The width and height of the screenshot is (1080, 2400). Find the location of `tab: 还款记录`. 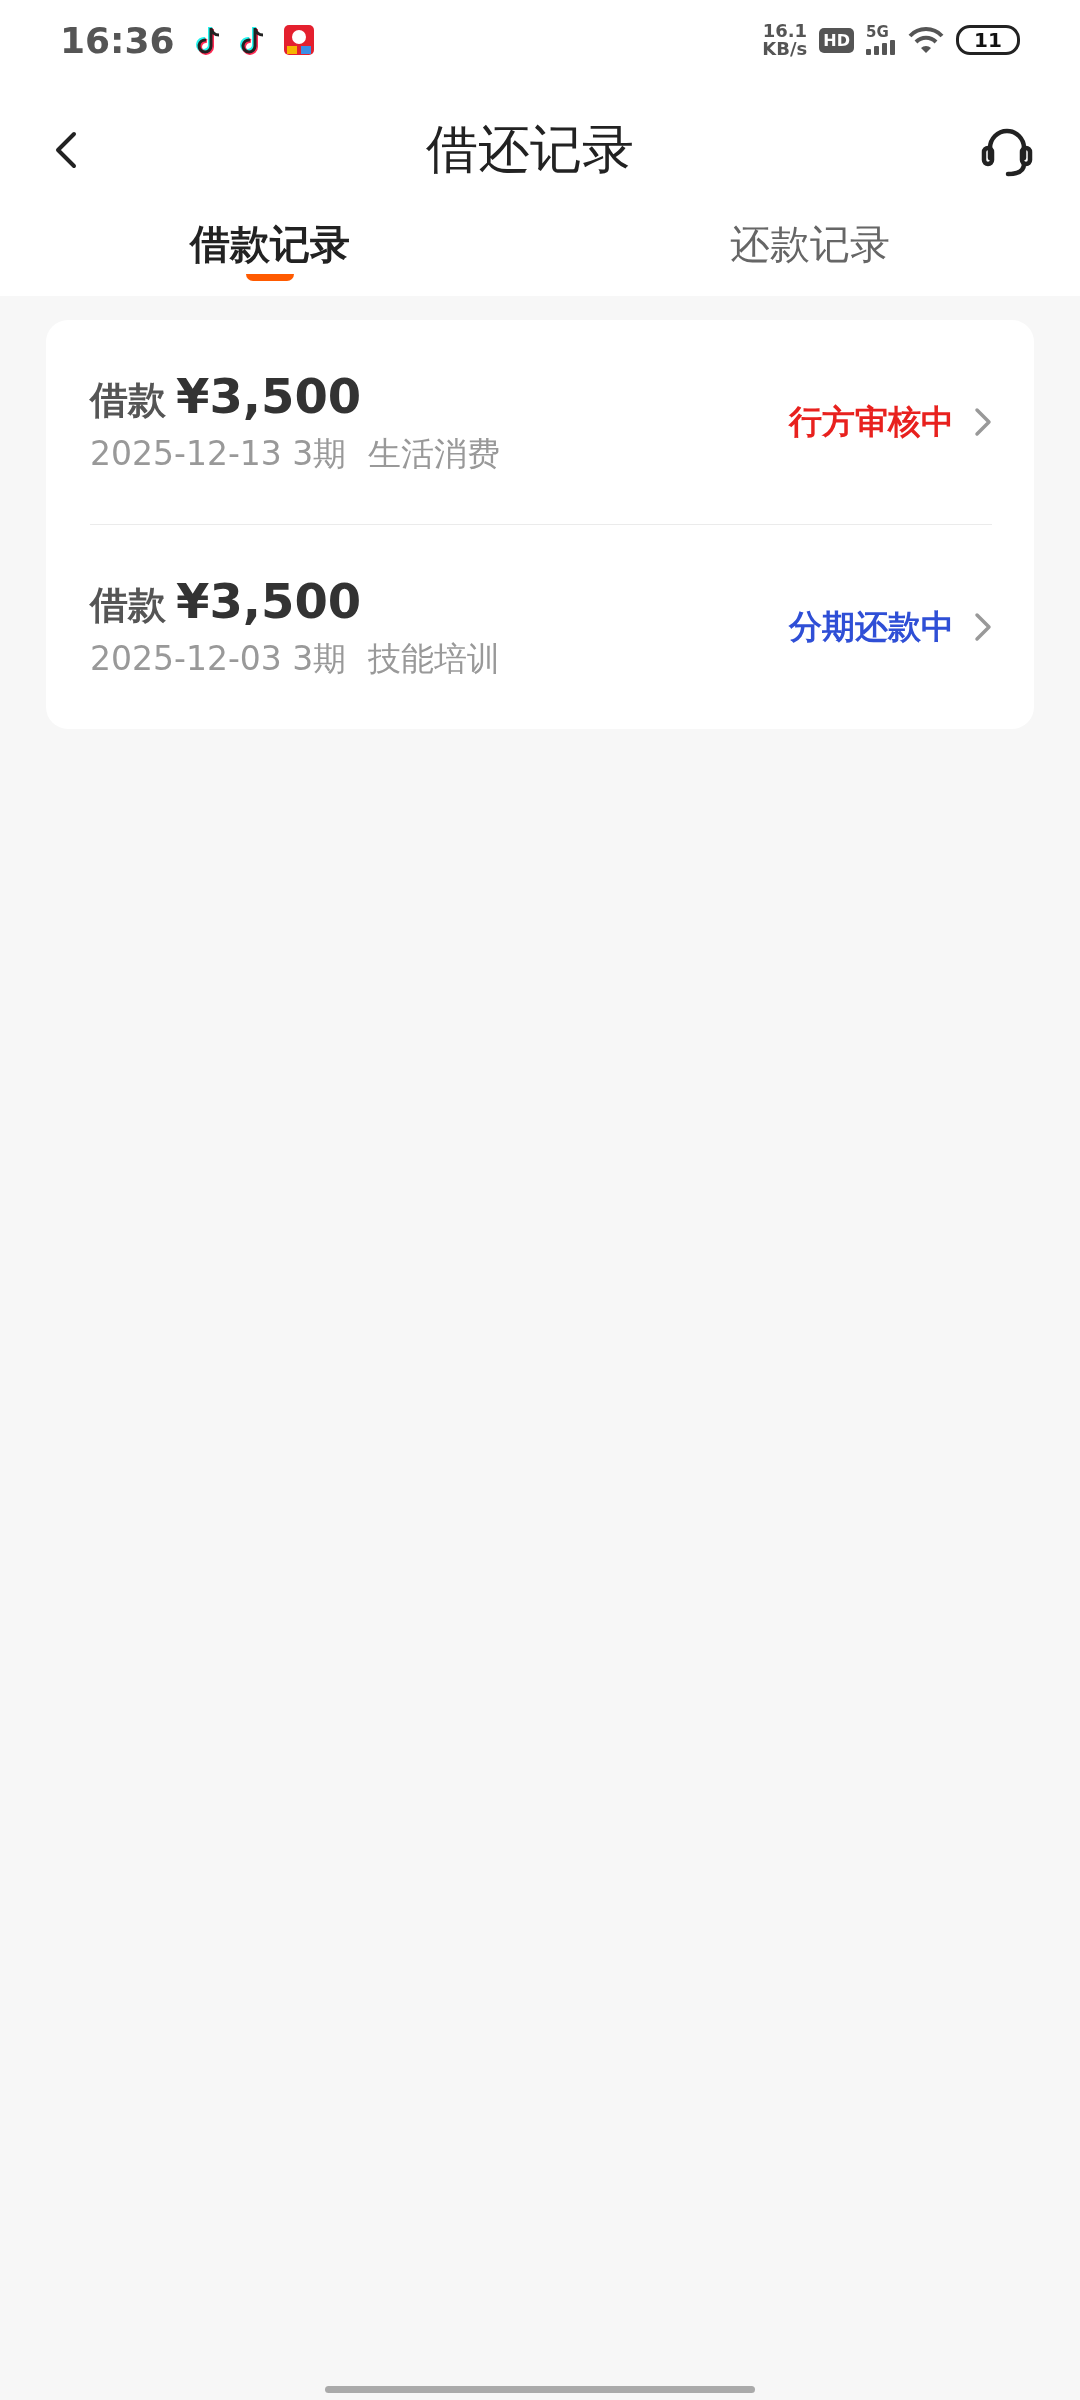

tab: 还款记录 is located at coordinates (810, 244).